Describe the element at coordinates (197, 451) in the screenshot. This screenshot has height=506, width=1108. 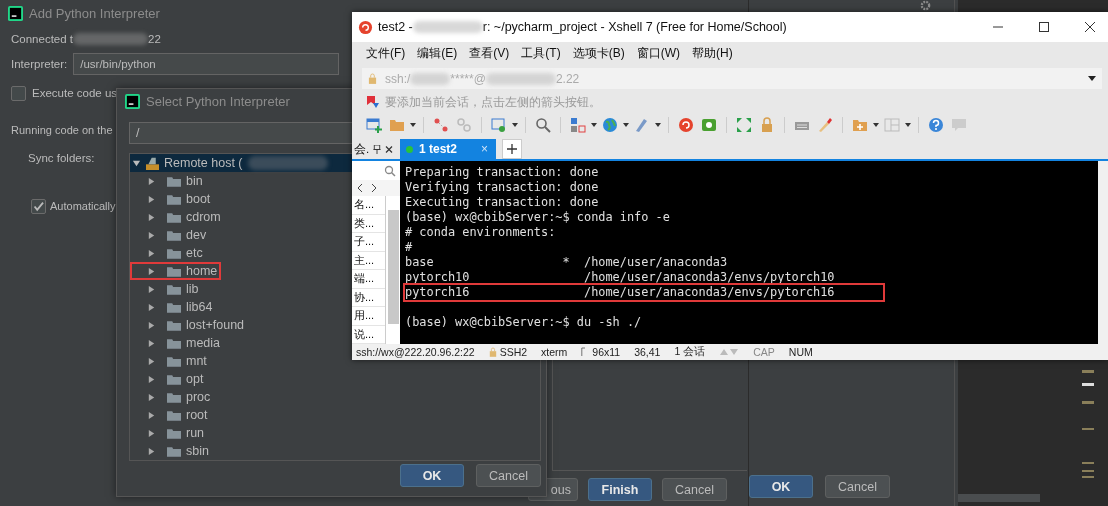
I see `tree-label: sbin` at that location.